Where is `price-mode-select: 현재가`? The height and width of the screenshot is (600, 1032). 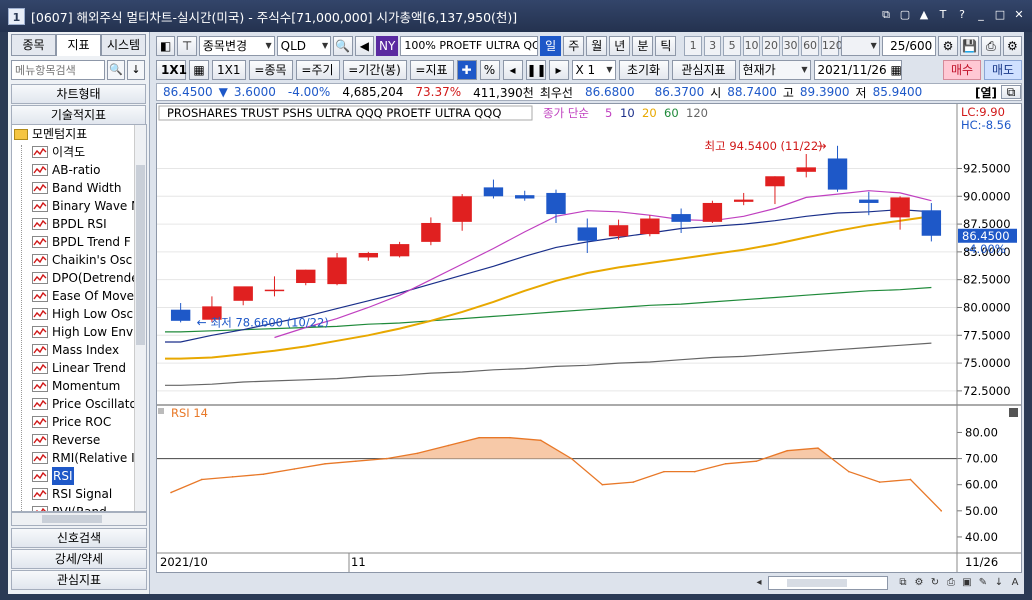
price-mode-select: 현재가 is located at coordinates (774, 70).